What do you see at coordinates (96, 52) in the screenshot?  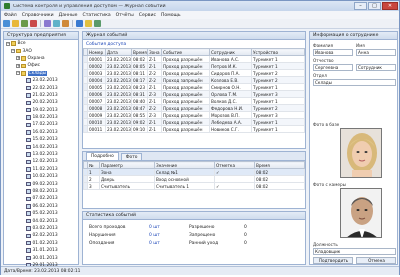 I see `col-number: Номер` at bounding box center [96, 52].